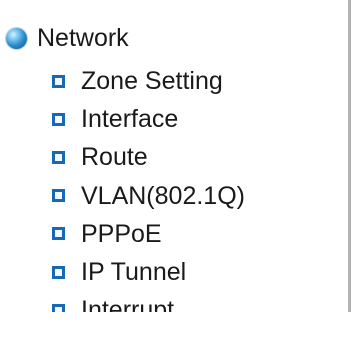  I want to click on menu-item-interface: Interface, so click(148, 119).